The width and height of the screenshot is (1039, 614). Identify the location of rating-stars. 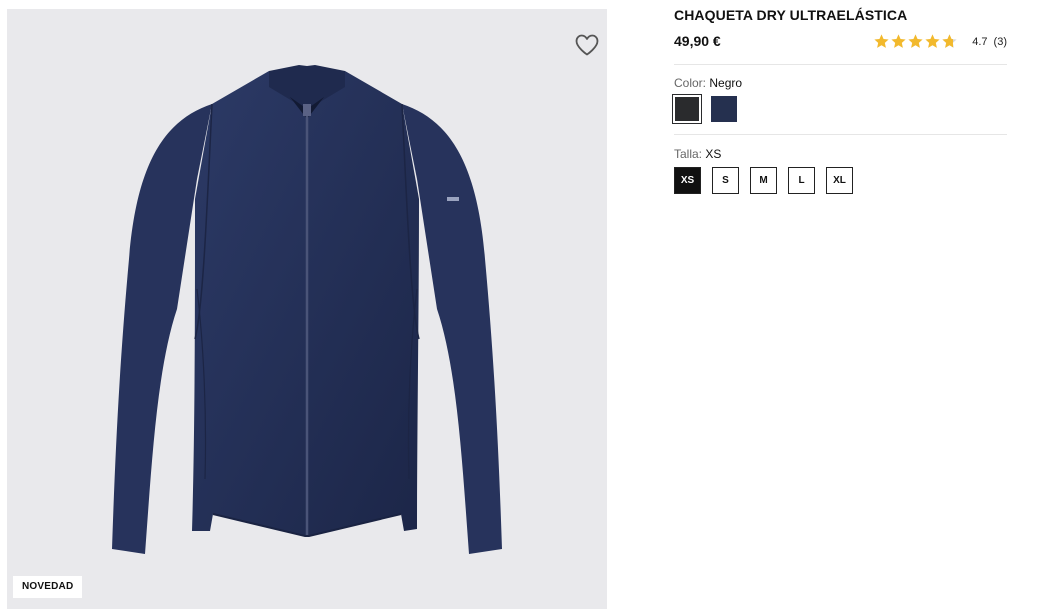
(915, 41).